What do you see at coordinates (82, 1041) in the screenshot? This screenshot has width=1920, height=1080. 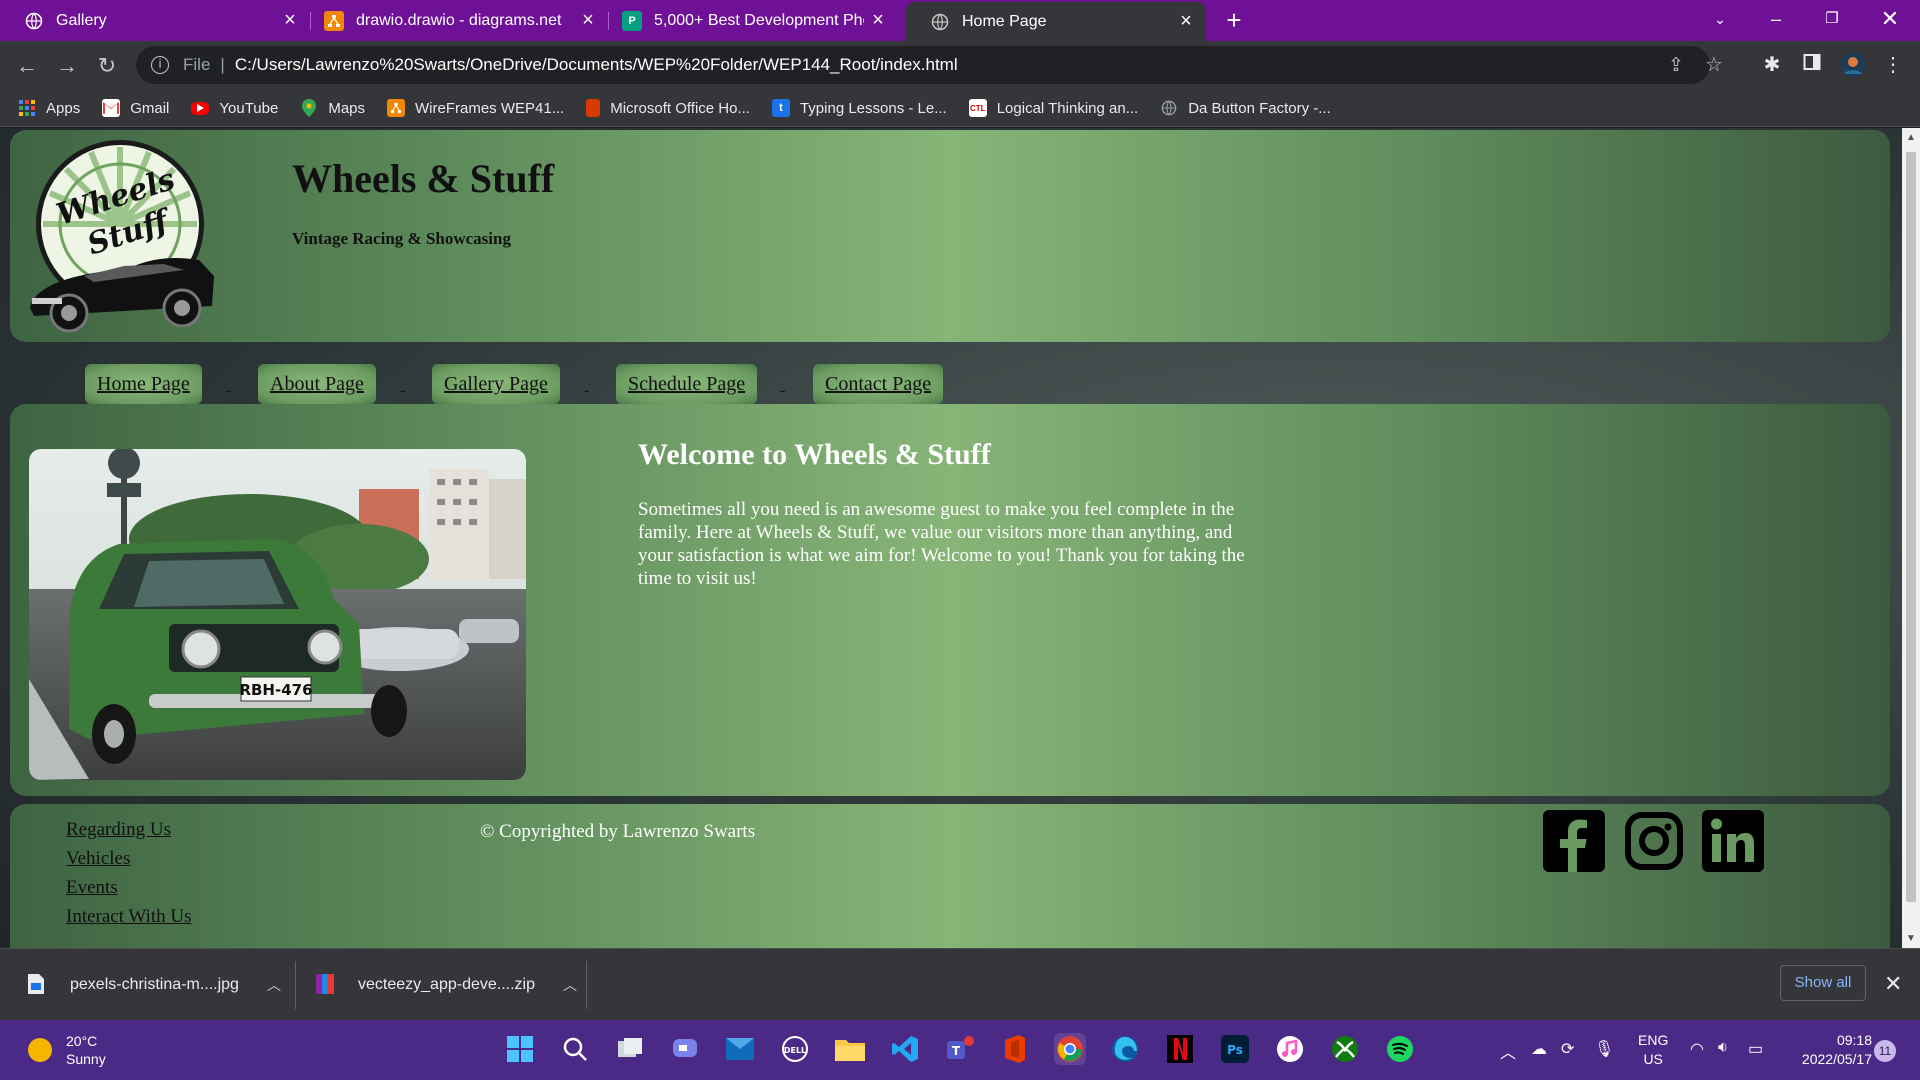 I see `weather-temp: 20°C` at bounding box center [82, 1041].